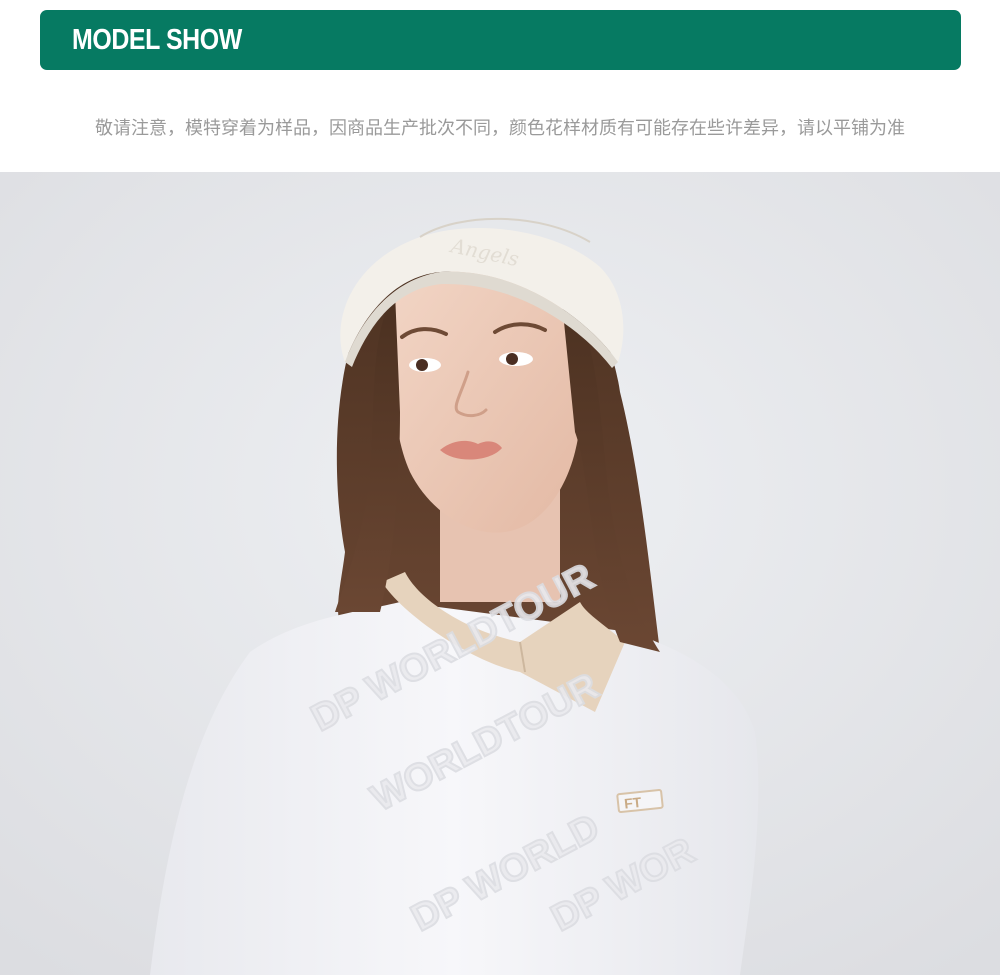 The width and height of the screenshot is (1000, 975). Describe the element at coordinates (157, 39) in the screenshot. I see `section-title: MODEL SHOW` at that location.